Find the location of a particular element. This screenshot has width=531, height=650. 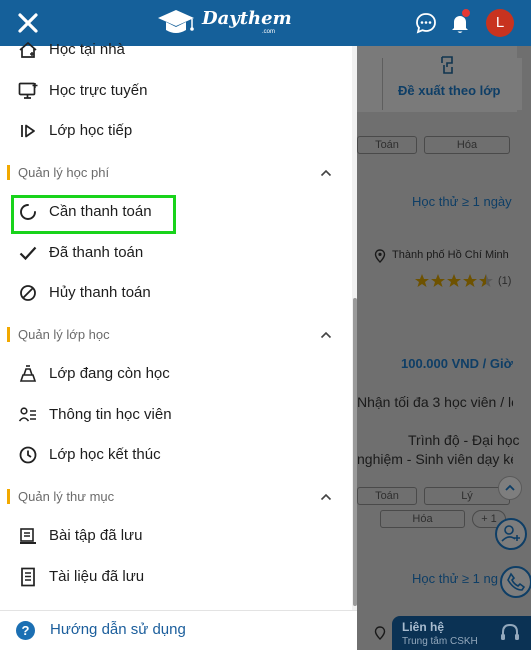

section-header-fees: Quản lý học phí is located at coordinates (170, 173).